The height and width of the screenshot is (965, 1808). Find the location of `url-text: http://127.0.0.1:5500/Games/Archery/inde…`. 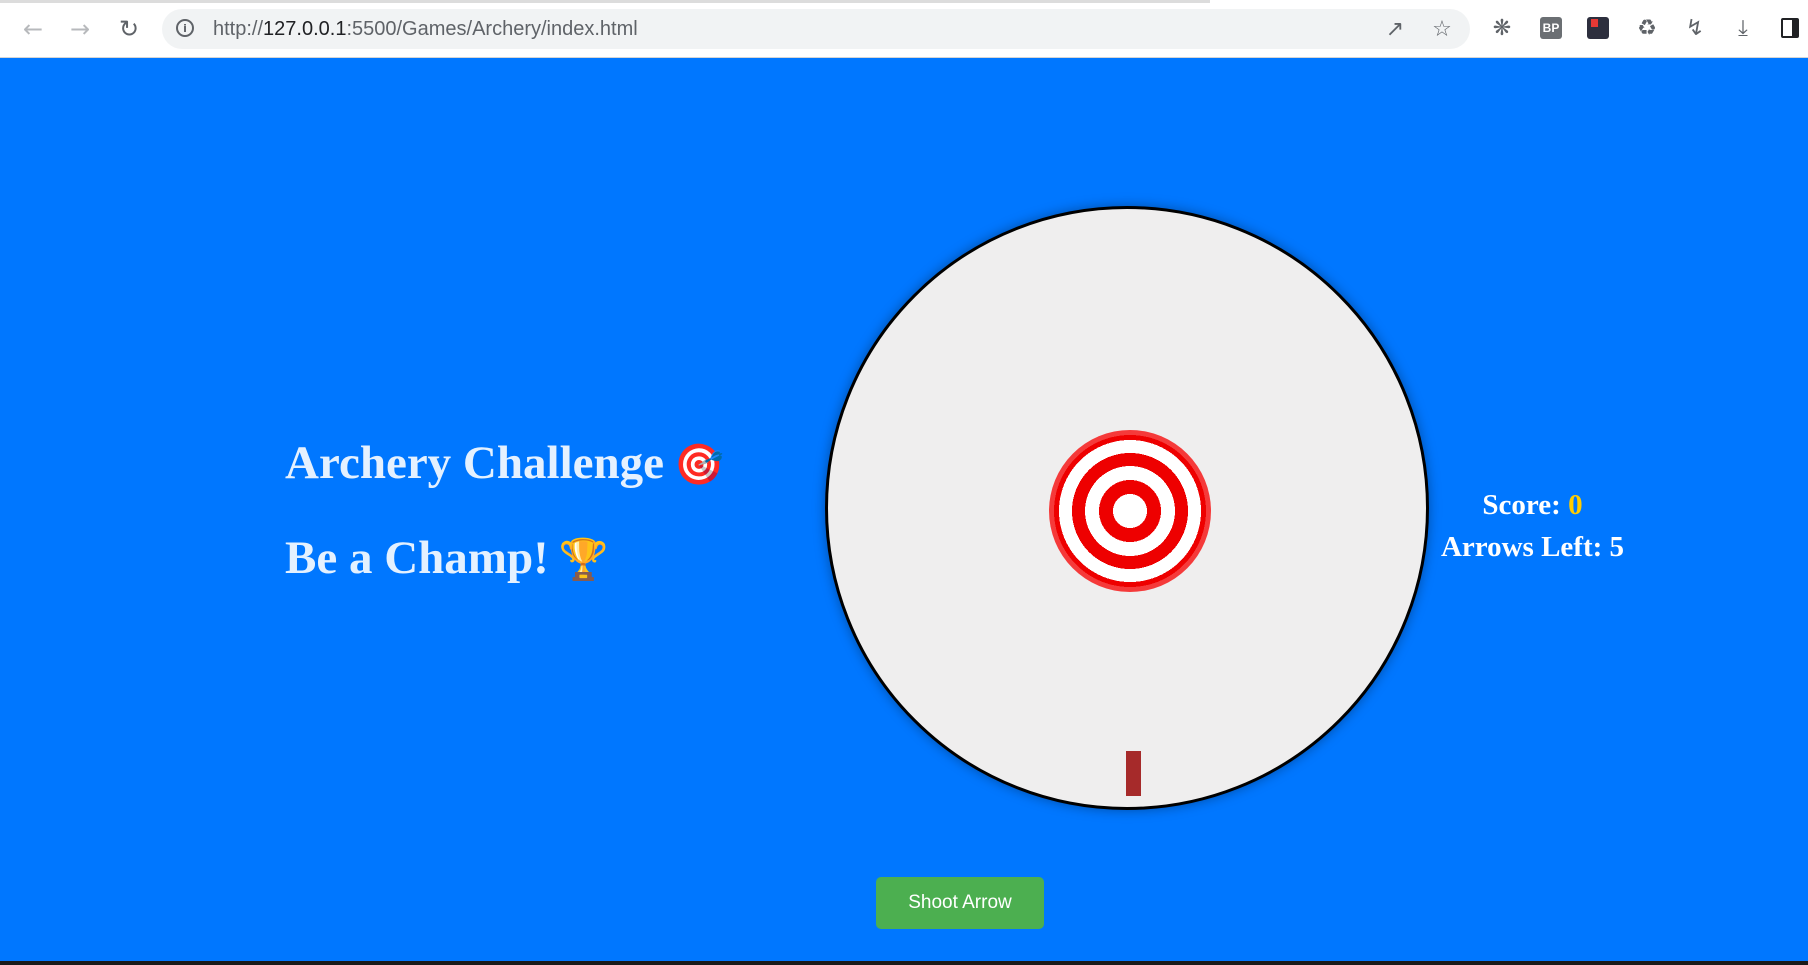

url-text: http://127.0.0.1:5500/Games/Archery/inde… is located at coordinates (425, 29).